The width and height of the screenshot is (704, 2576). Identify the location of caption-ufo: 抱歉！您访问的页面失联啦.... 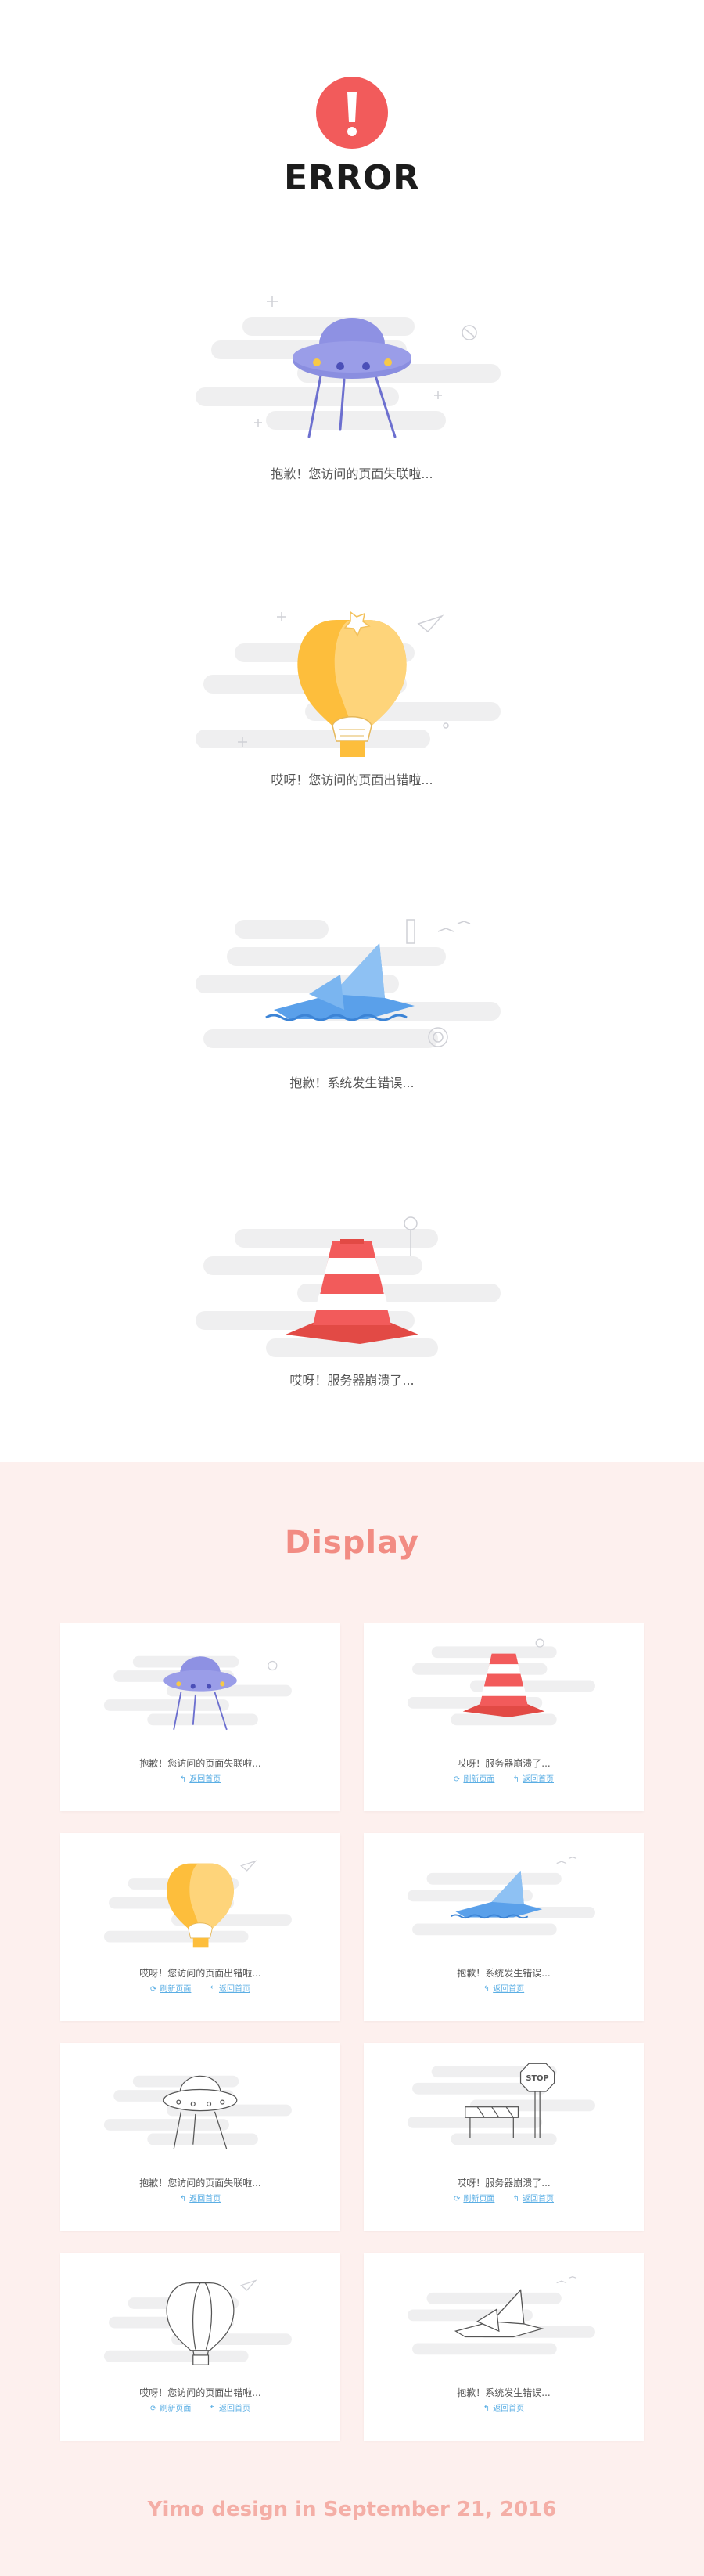
(352, 474).